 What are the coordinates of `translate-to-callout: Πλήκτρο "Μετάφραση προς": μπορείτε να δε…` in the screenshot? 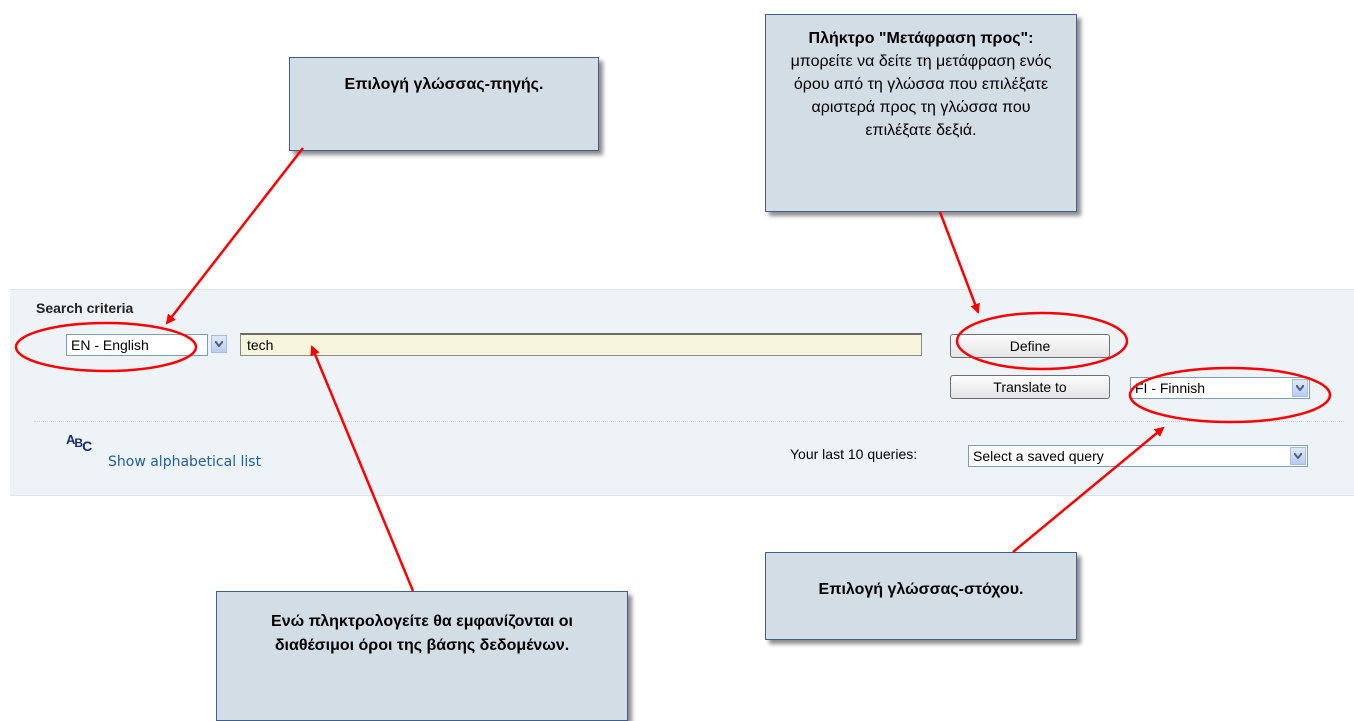 It's located at (921, 113).